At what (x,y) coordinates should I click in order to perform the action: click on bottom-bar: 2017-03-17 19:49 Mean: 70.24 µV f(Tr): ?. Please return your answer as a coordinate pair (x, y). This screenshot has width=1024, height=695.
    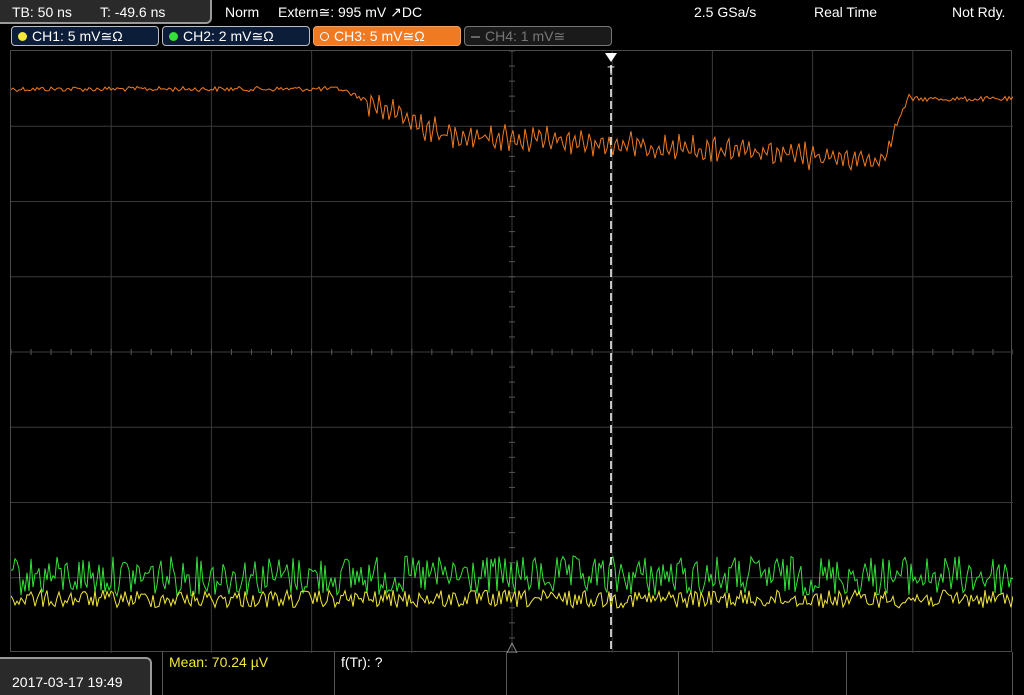
    Looking at the image, I should click on (512, 673).